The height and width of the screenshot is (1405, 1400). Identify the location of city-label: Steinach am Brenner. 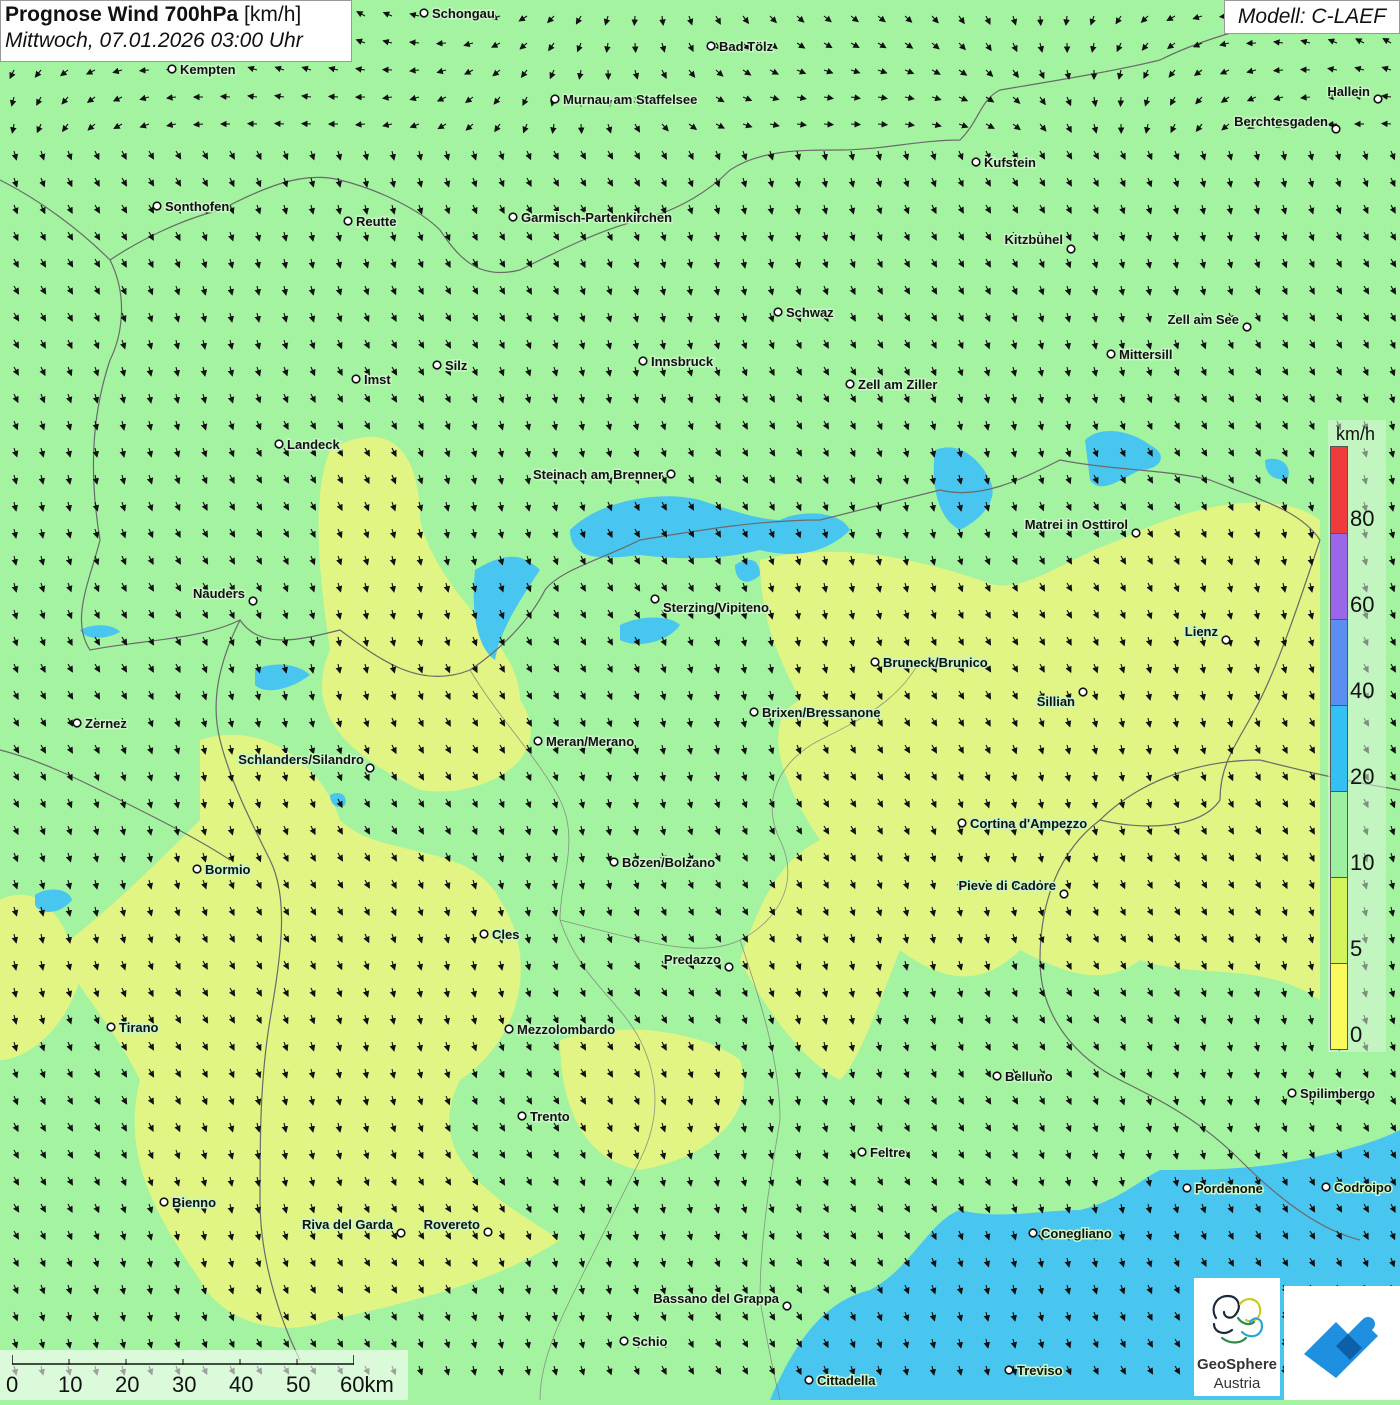
(598, 474).